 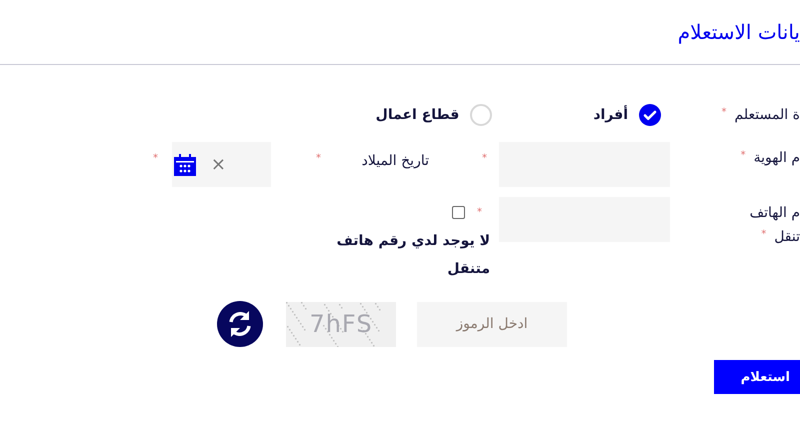 I want to click on calendar-icon, so click(x=184, y=164).